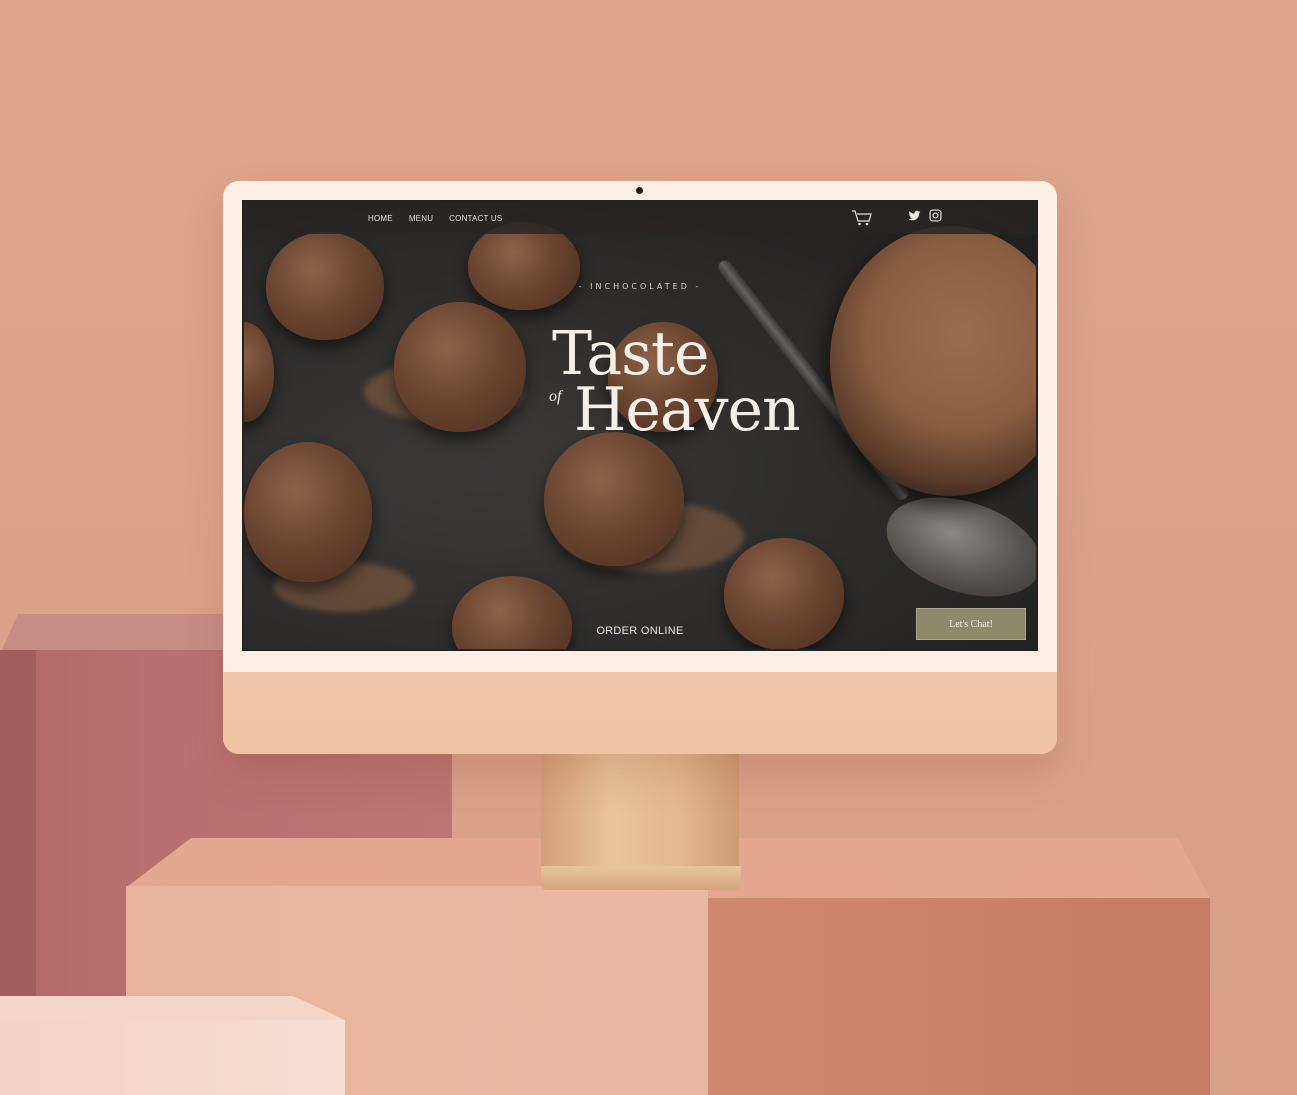 The image size is (1297, 1095). I want to click on twitter-icon, so click(914, 216).